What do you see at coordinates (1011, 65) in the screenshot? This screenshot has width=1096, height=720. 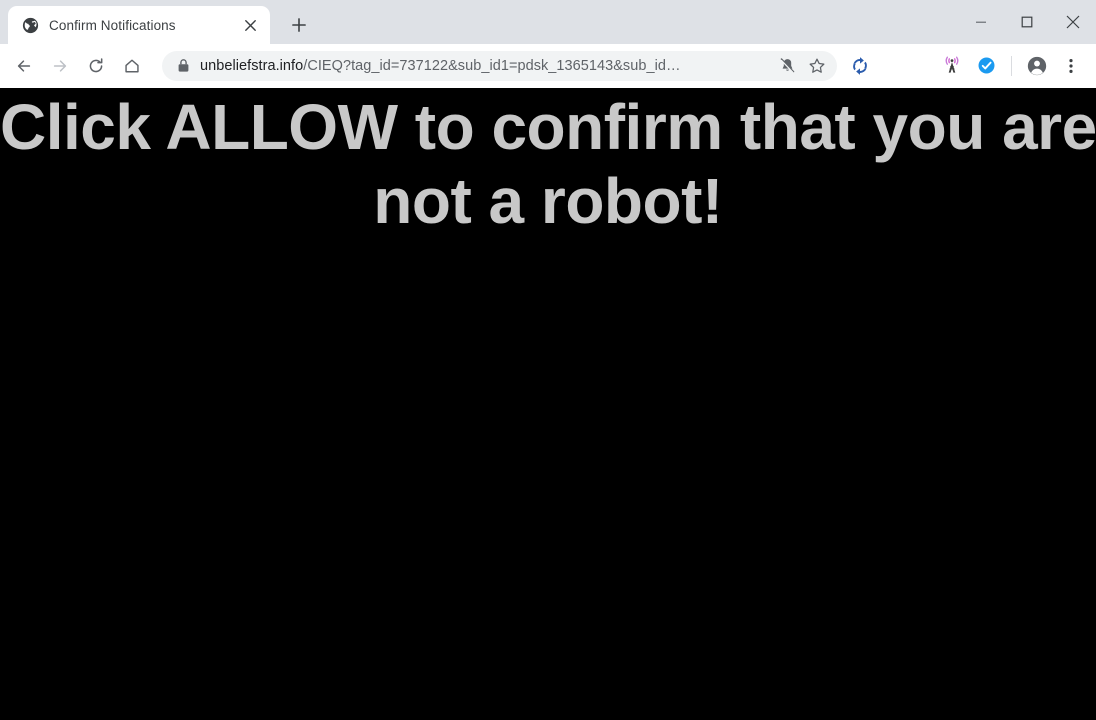 I see `toolbar-divider` at bounding box center [1011, 65].